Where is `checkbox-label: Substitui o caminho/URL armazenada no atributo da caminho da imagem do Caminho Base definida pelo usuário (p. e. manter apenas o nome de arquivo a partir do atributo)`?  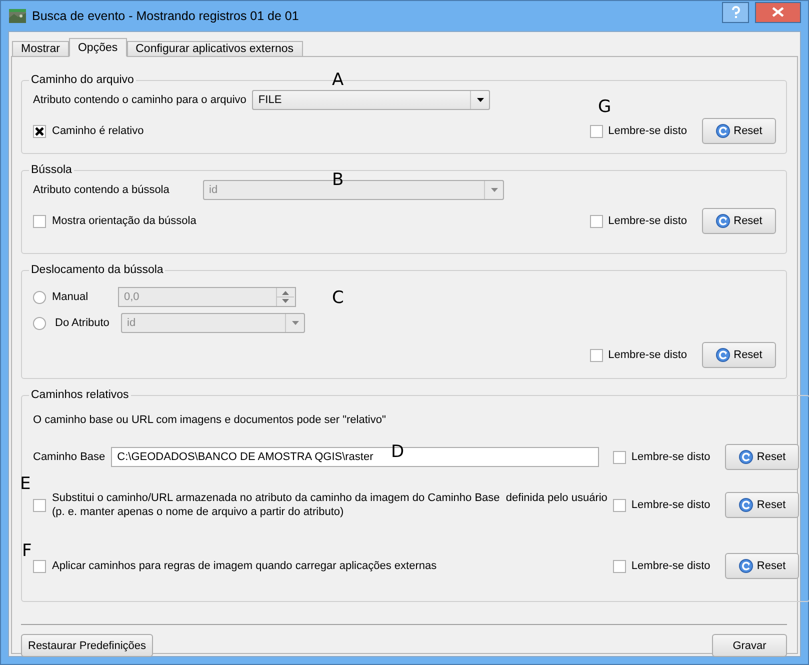 checkbox-label: Substitui o caminho/URL armazenada no atributo da caminho da imagem do Caminho Base definida pelo usuário (p. e. manter apenas o nome de arquivo a partir do atributo) is located at coordinates (330, 505).